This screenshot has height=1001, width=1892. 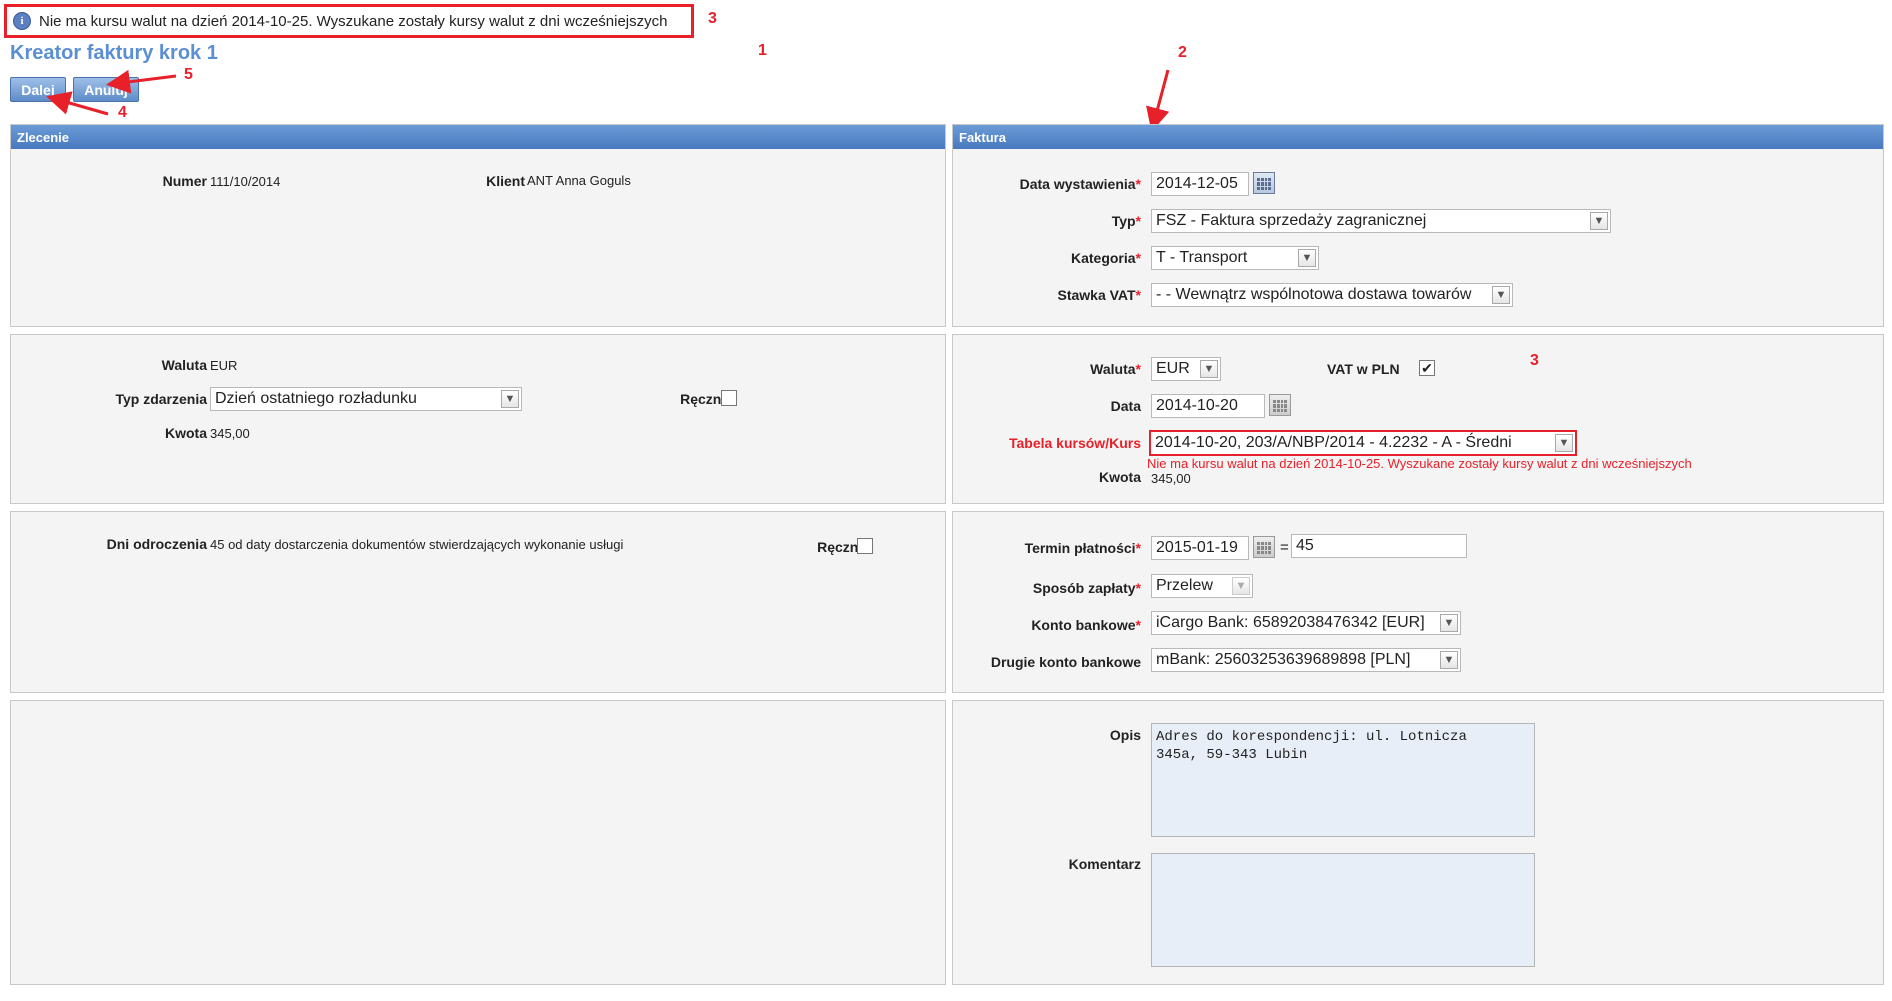 What do you see at coordinates (141, 81) in the screenshot?
I see `arrow-to-cancel` at bounding box center [141, 81].